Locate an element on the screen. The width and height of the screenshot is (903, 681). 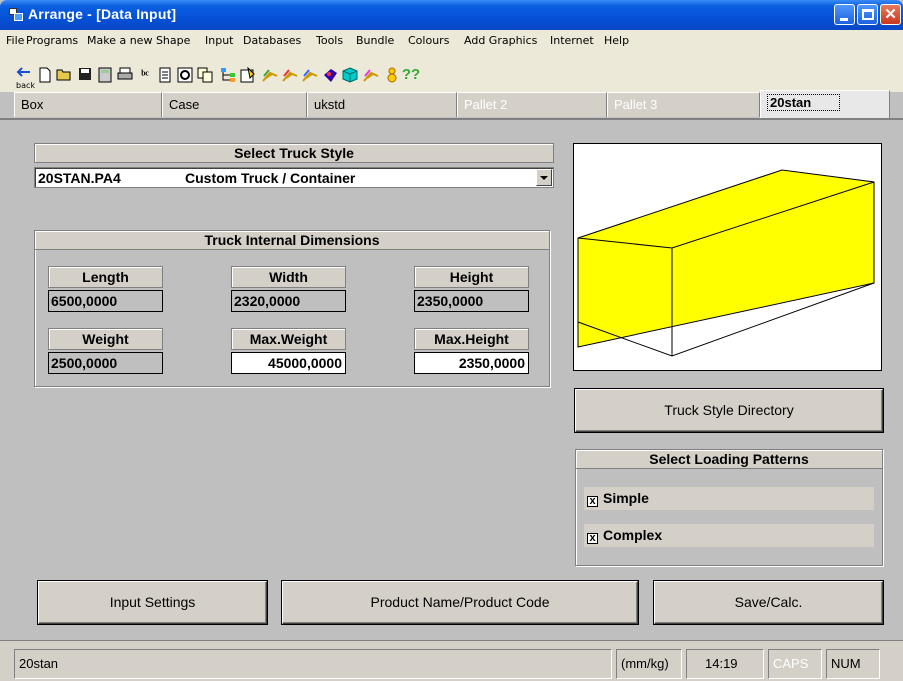
truck-preview is located at coordinates (727, 257).